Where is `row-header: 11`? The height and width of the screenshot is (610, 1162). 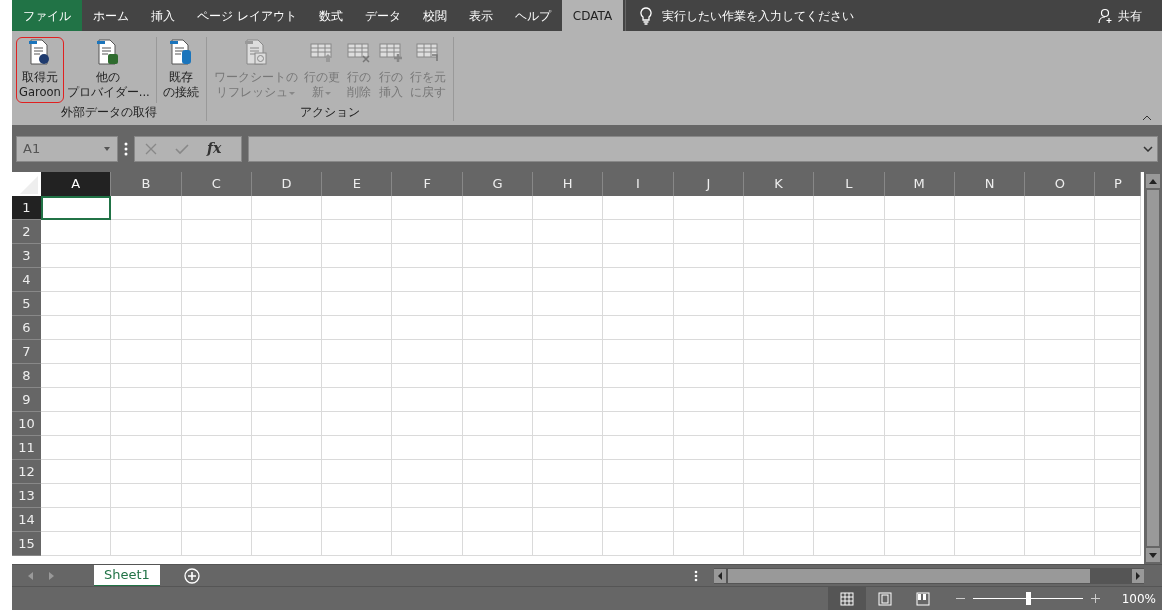
row-header: 11 is located at coordinates (26, 448).